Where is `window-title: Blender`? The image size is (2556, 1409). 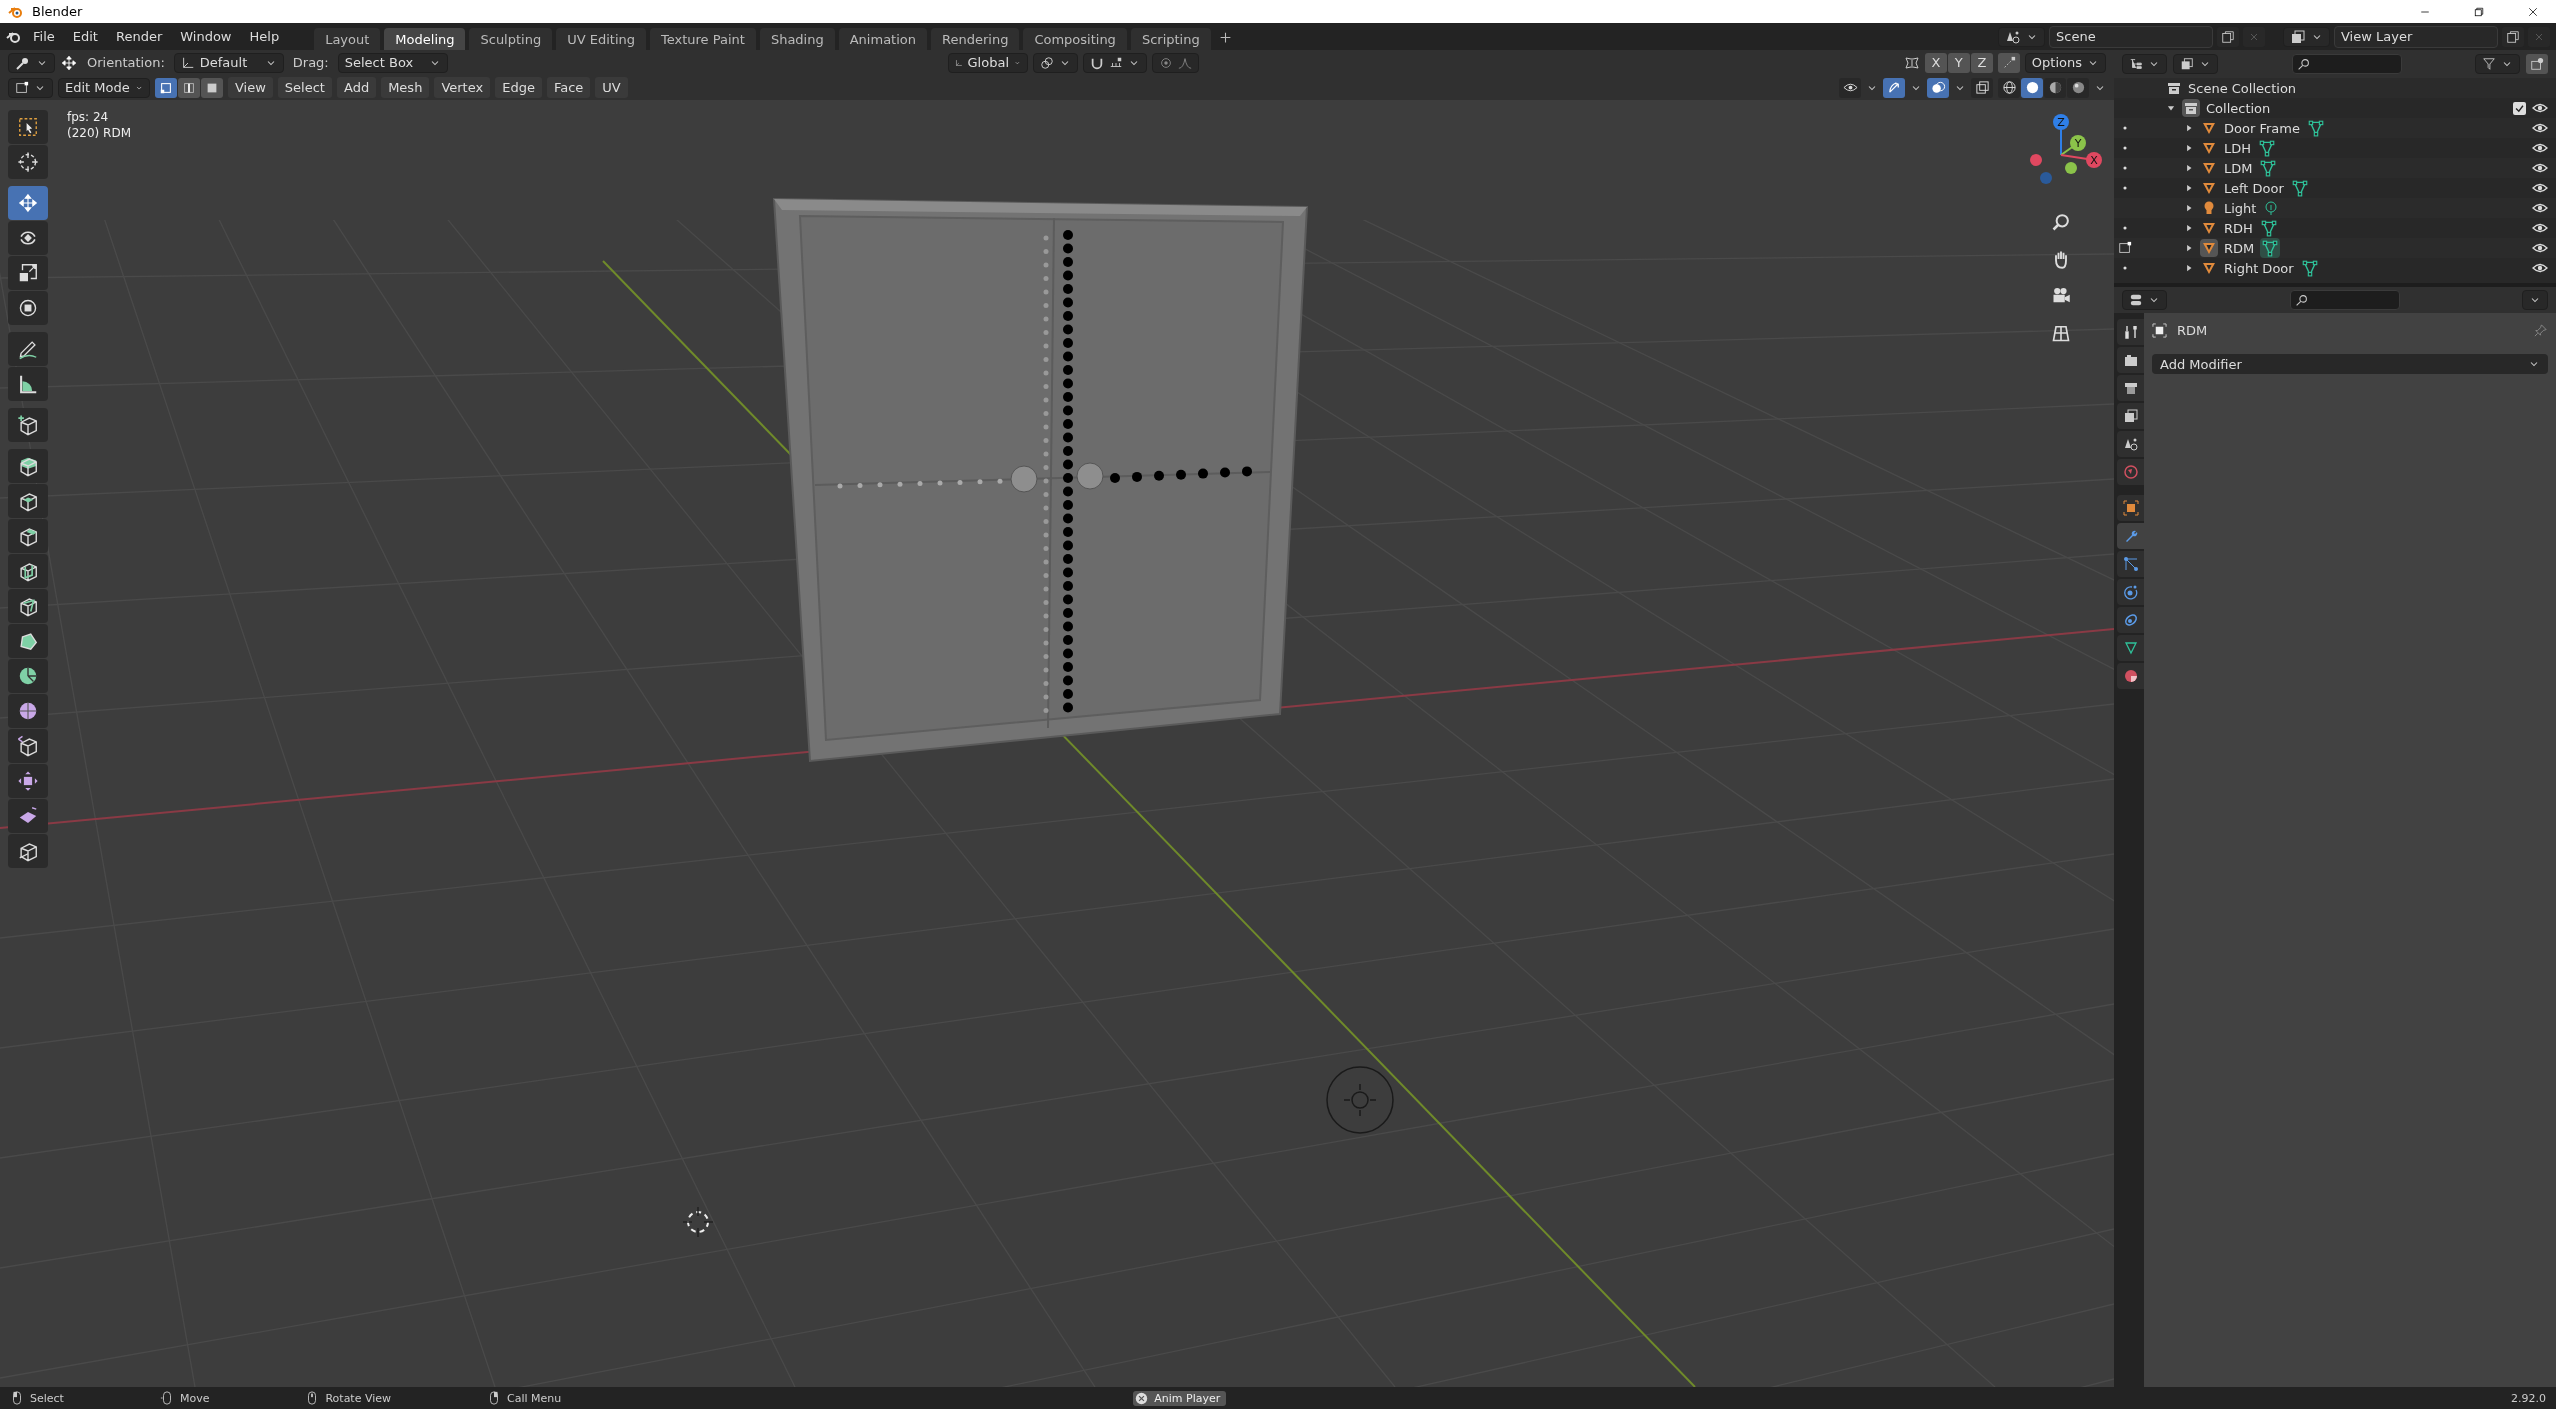 window-title: Blender is located at coordinates (57, 11).